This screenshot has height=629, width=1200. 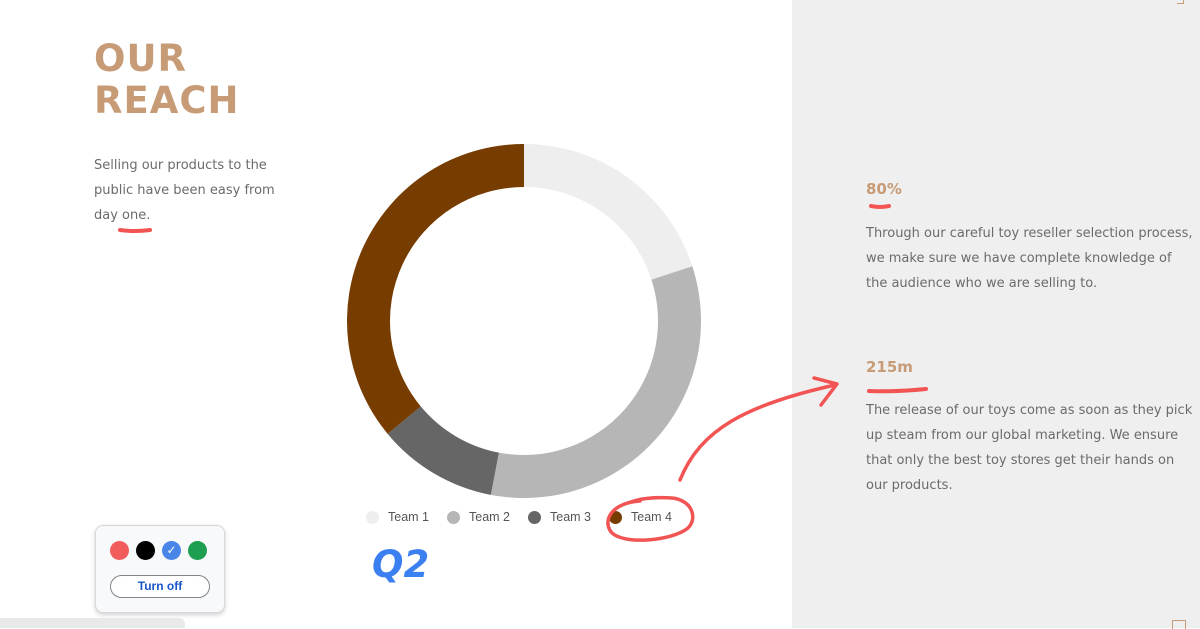 I want to click on pen-color-black, so click(x=145, y=550).